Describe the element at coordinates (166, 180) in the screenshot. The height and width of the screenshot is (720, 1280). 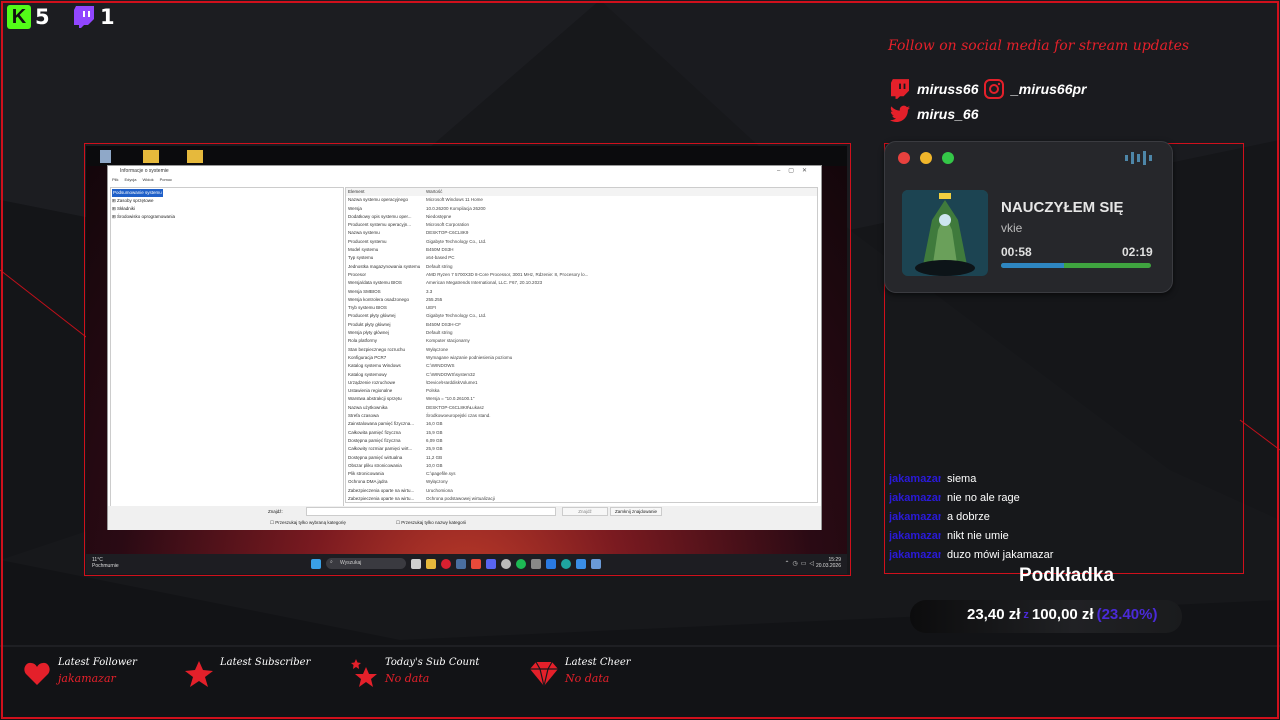
I see `menu-help: Pomoc` at that location.